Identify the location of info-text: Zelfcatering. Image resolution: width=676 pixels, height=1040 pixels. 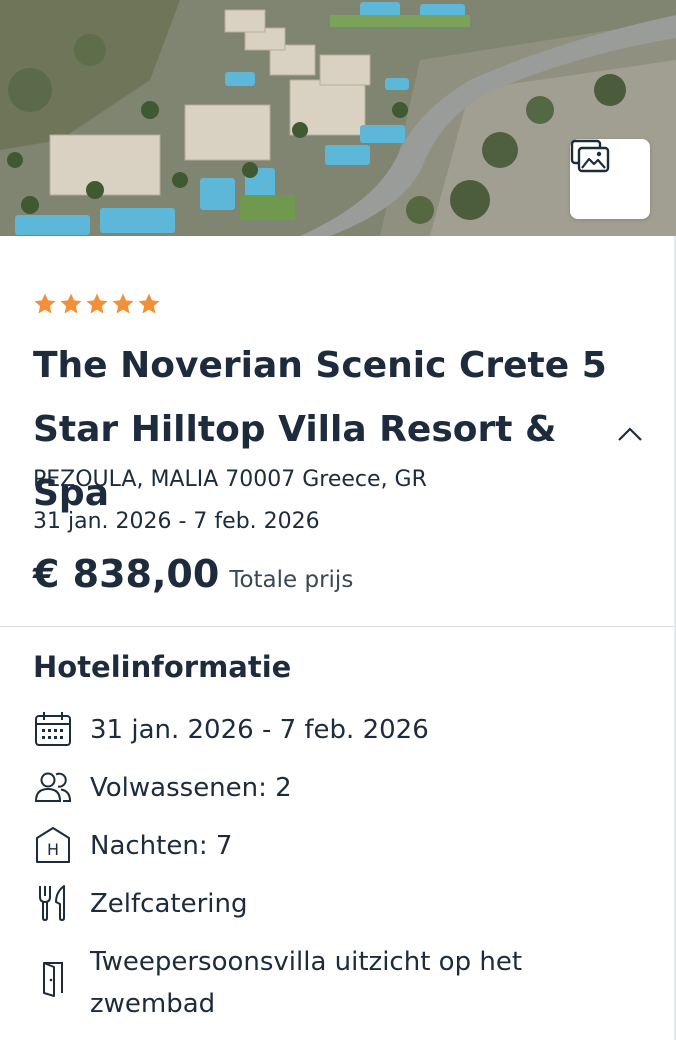
(169, 904).